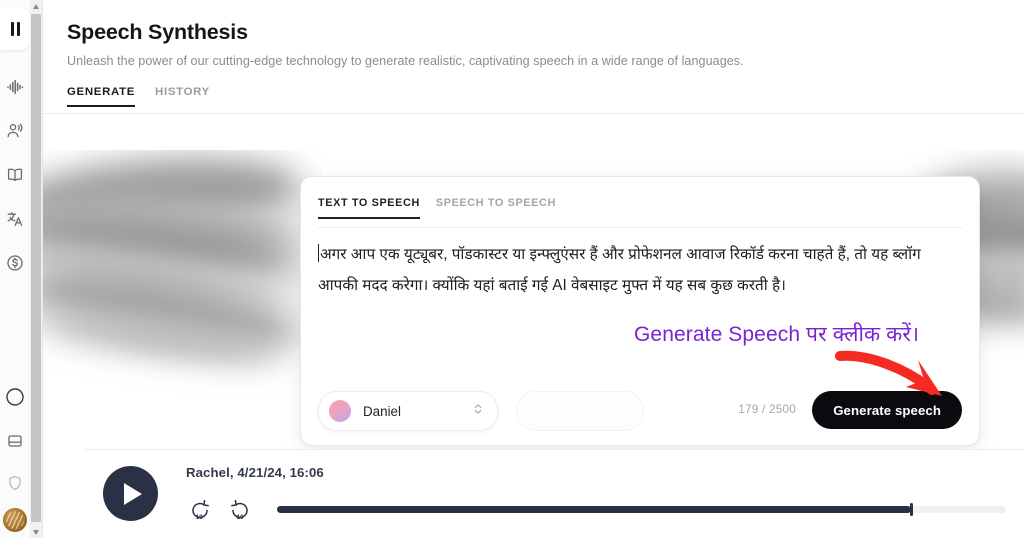  Describe the element at coordinates (36, 532) in the screenshot. I see `scroll-down-arrow-icon` at that location.